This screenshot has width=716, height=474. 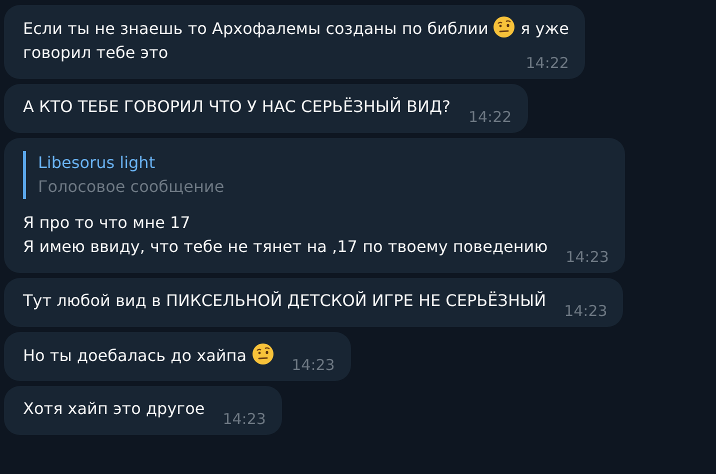 What do you see at coordinates (95, 52) in the screenshot?
I see `message-text: говорил тебе это` at bounding box center [95, 52].